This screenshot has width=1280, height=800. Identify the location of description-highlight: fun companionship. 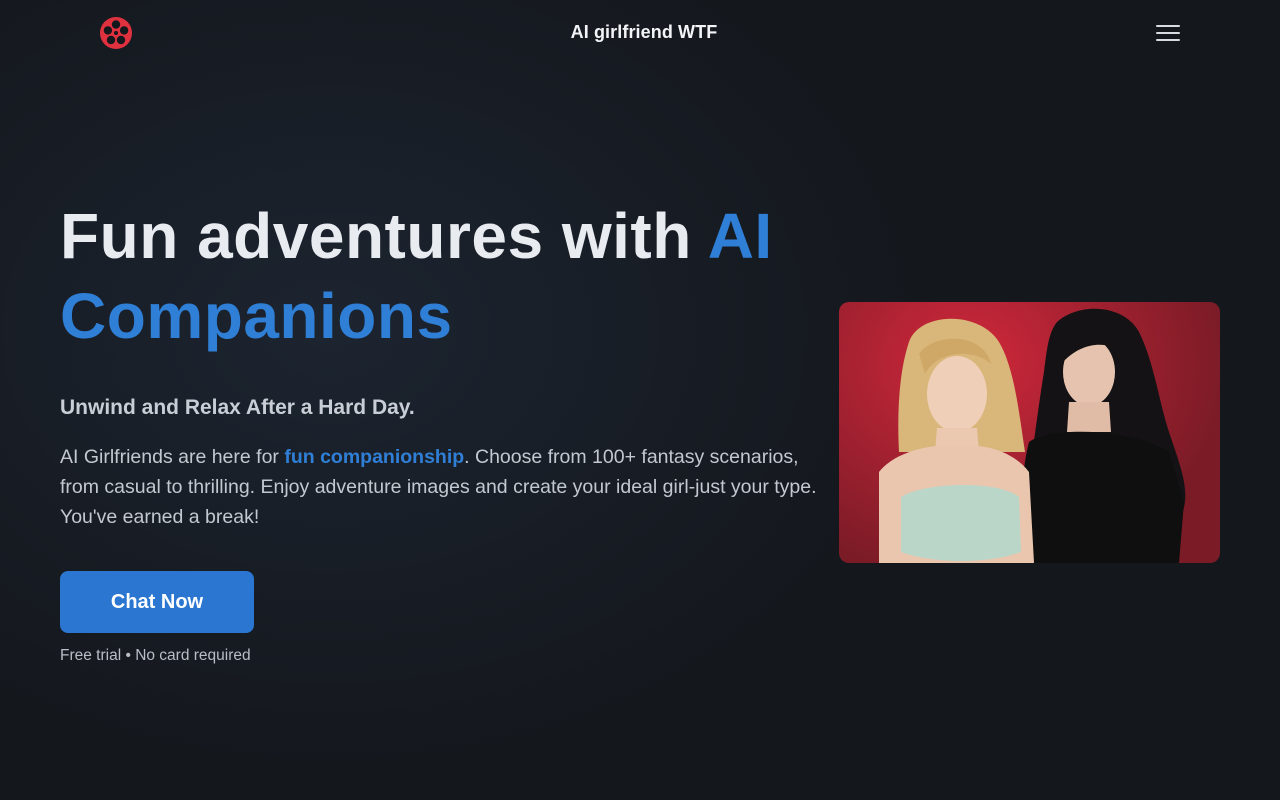
(374, 457).